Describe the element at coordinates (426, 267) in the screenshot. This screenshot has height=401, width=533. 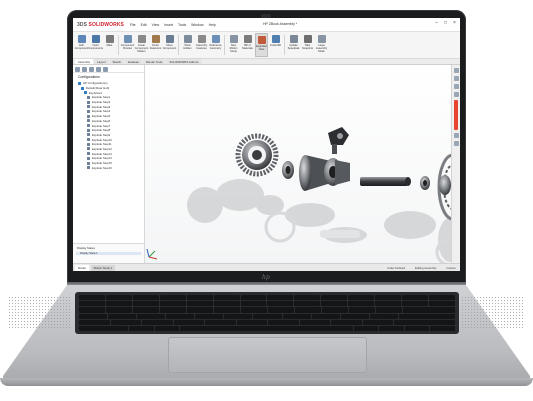
I see `status-item: Editing Assembly` at that location.